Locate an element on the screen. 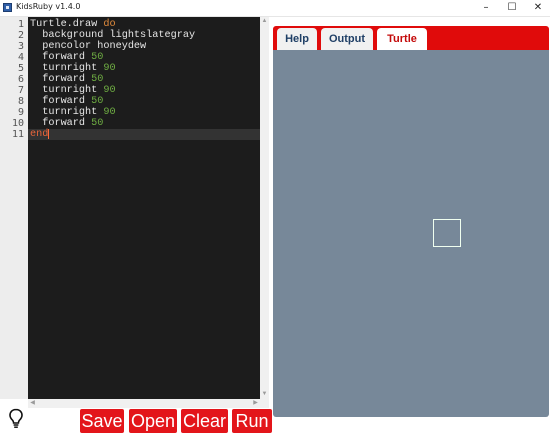 This screenshot has width=550, height=434. line-number: 2 is located at coordinates (20, 35).